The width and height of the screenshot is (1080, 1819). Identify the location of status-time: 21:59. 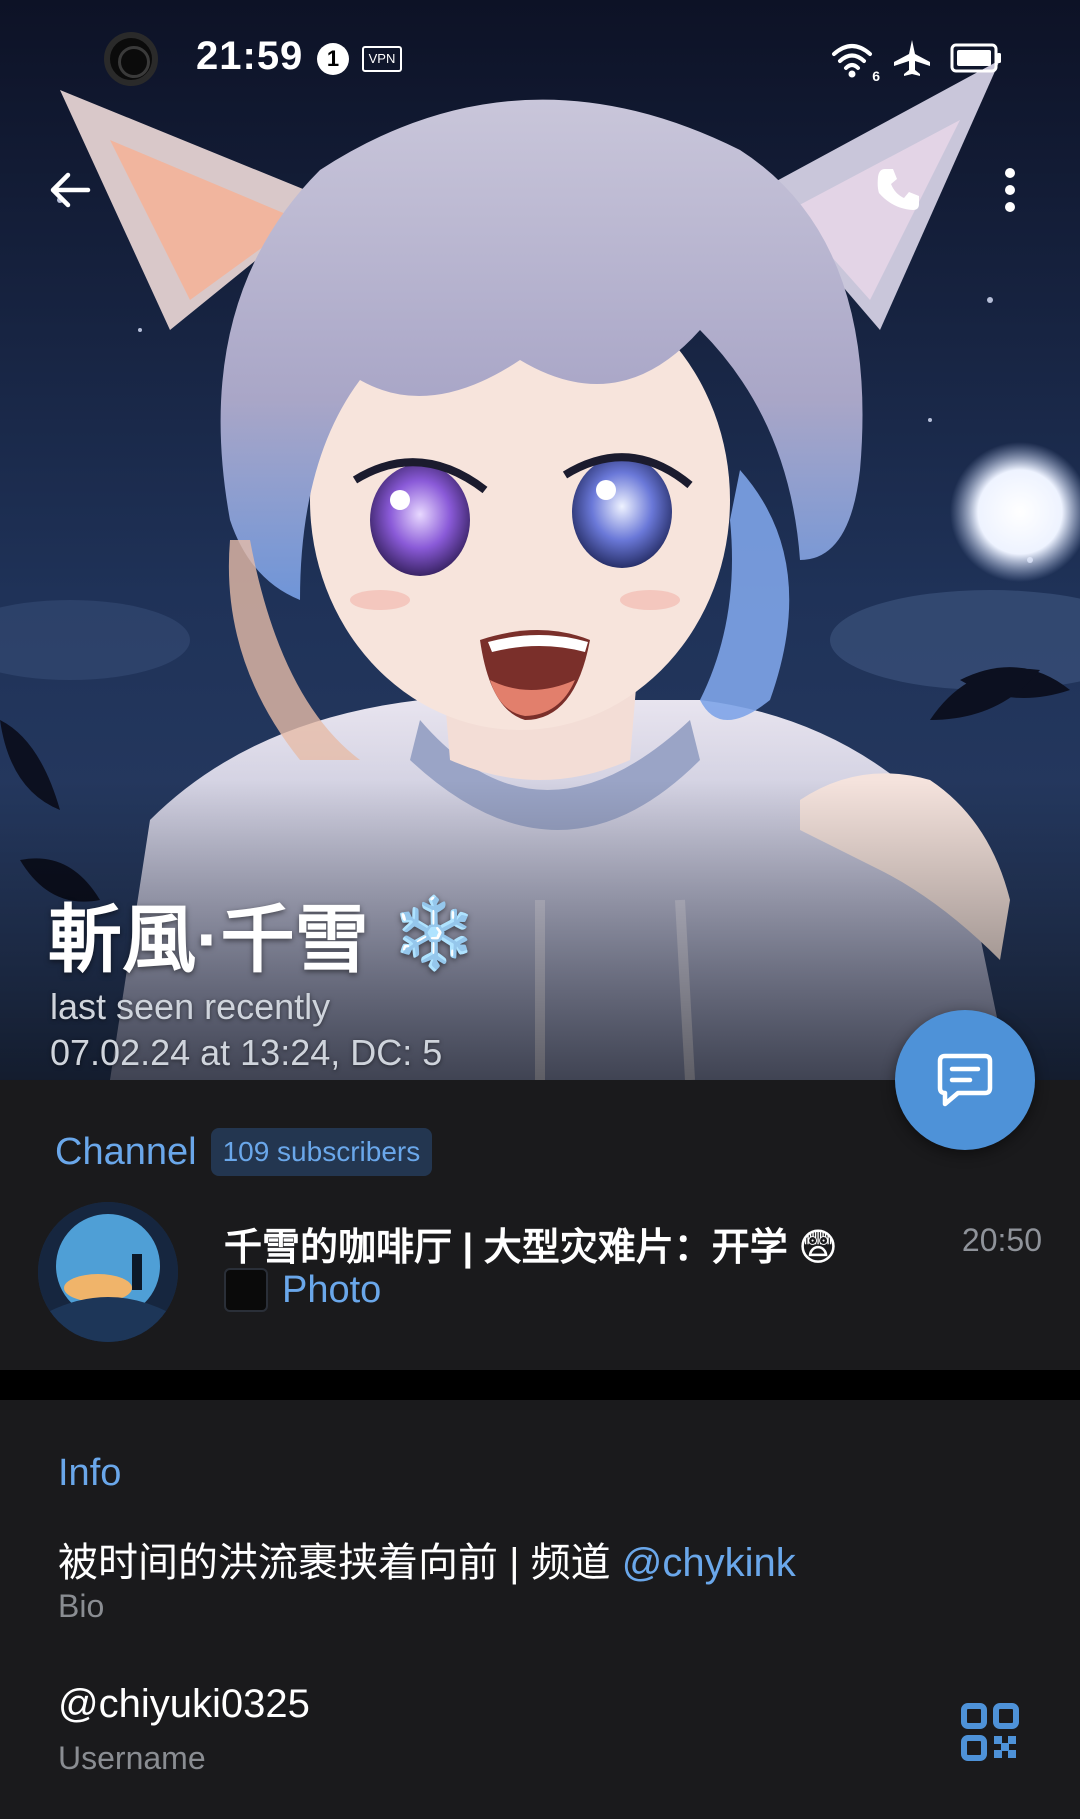
(250, 56).